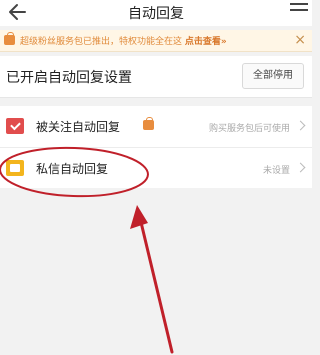  What do you see at coordinates (139, 217) in the screenshot?
I see `annotation-arrow-head` at bounding box center [139, 217].